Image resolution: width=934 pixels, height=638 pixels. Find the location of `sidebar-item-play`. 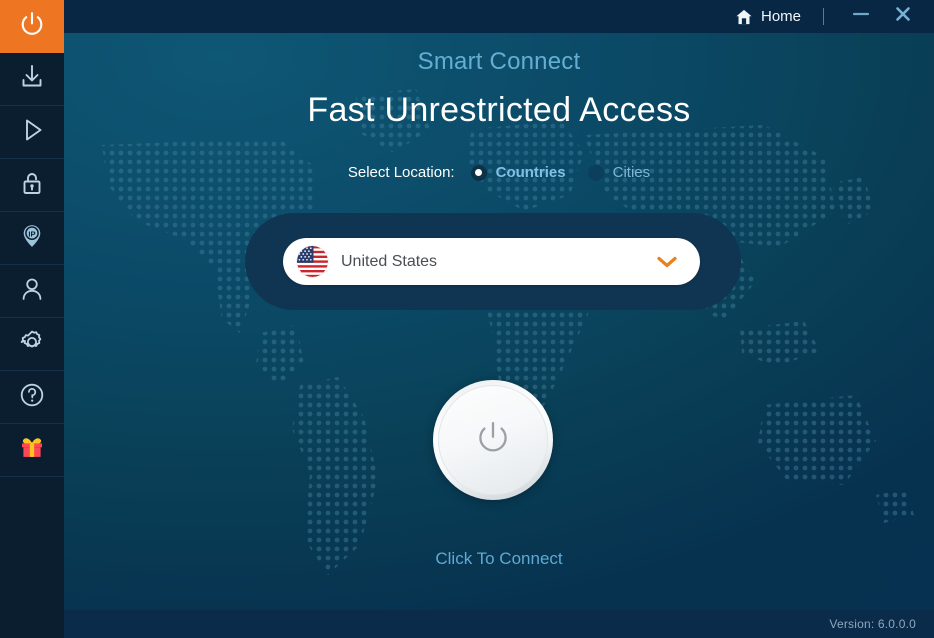

sidebar-item-play is located at coordinates (32, 132).